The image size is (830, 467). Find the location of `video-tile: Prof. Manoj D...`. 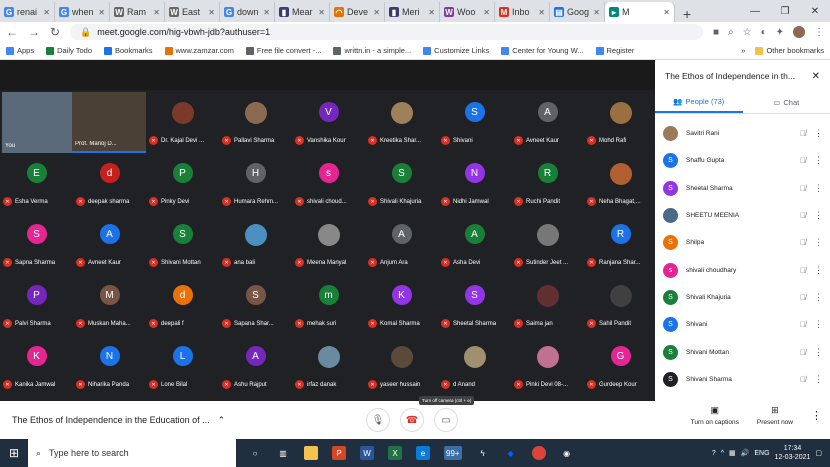

video-tile: Prof. Manoj D... is located at coordinates (109, 122).